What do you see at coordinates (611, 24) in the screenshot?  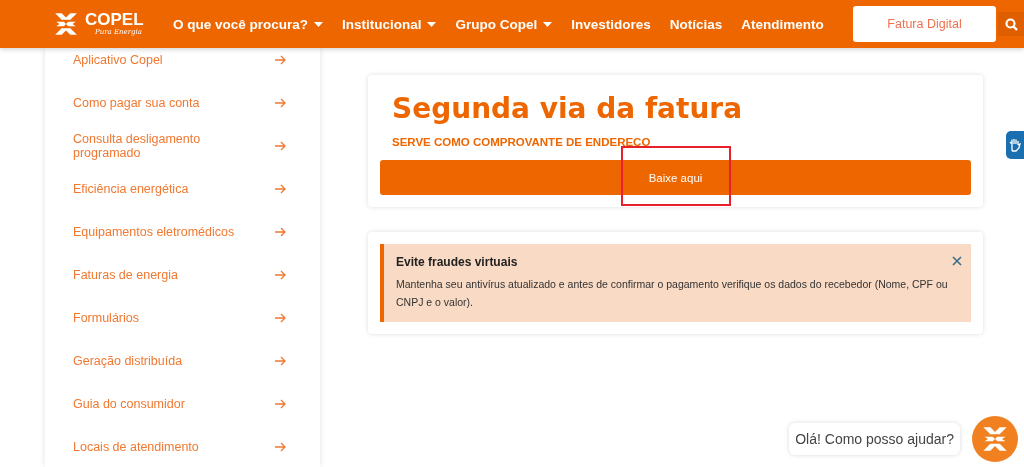 I see `nav-link: Investidores` at bounding box center [611, 24].